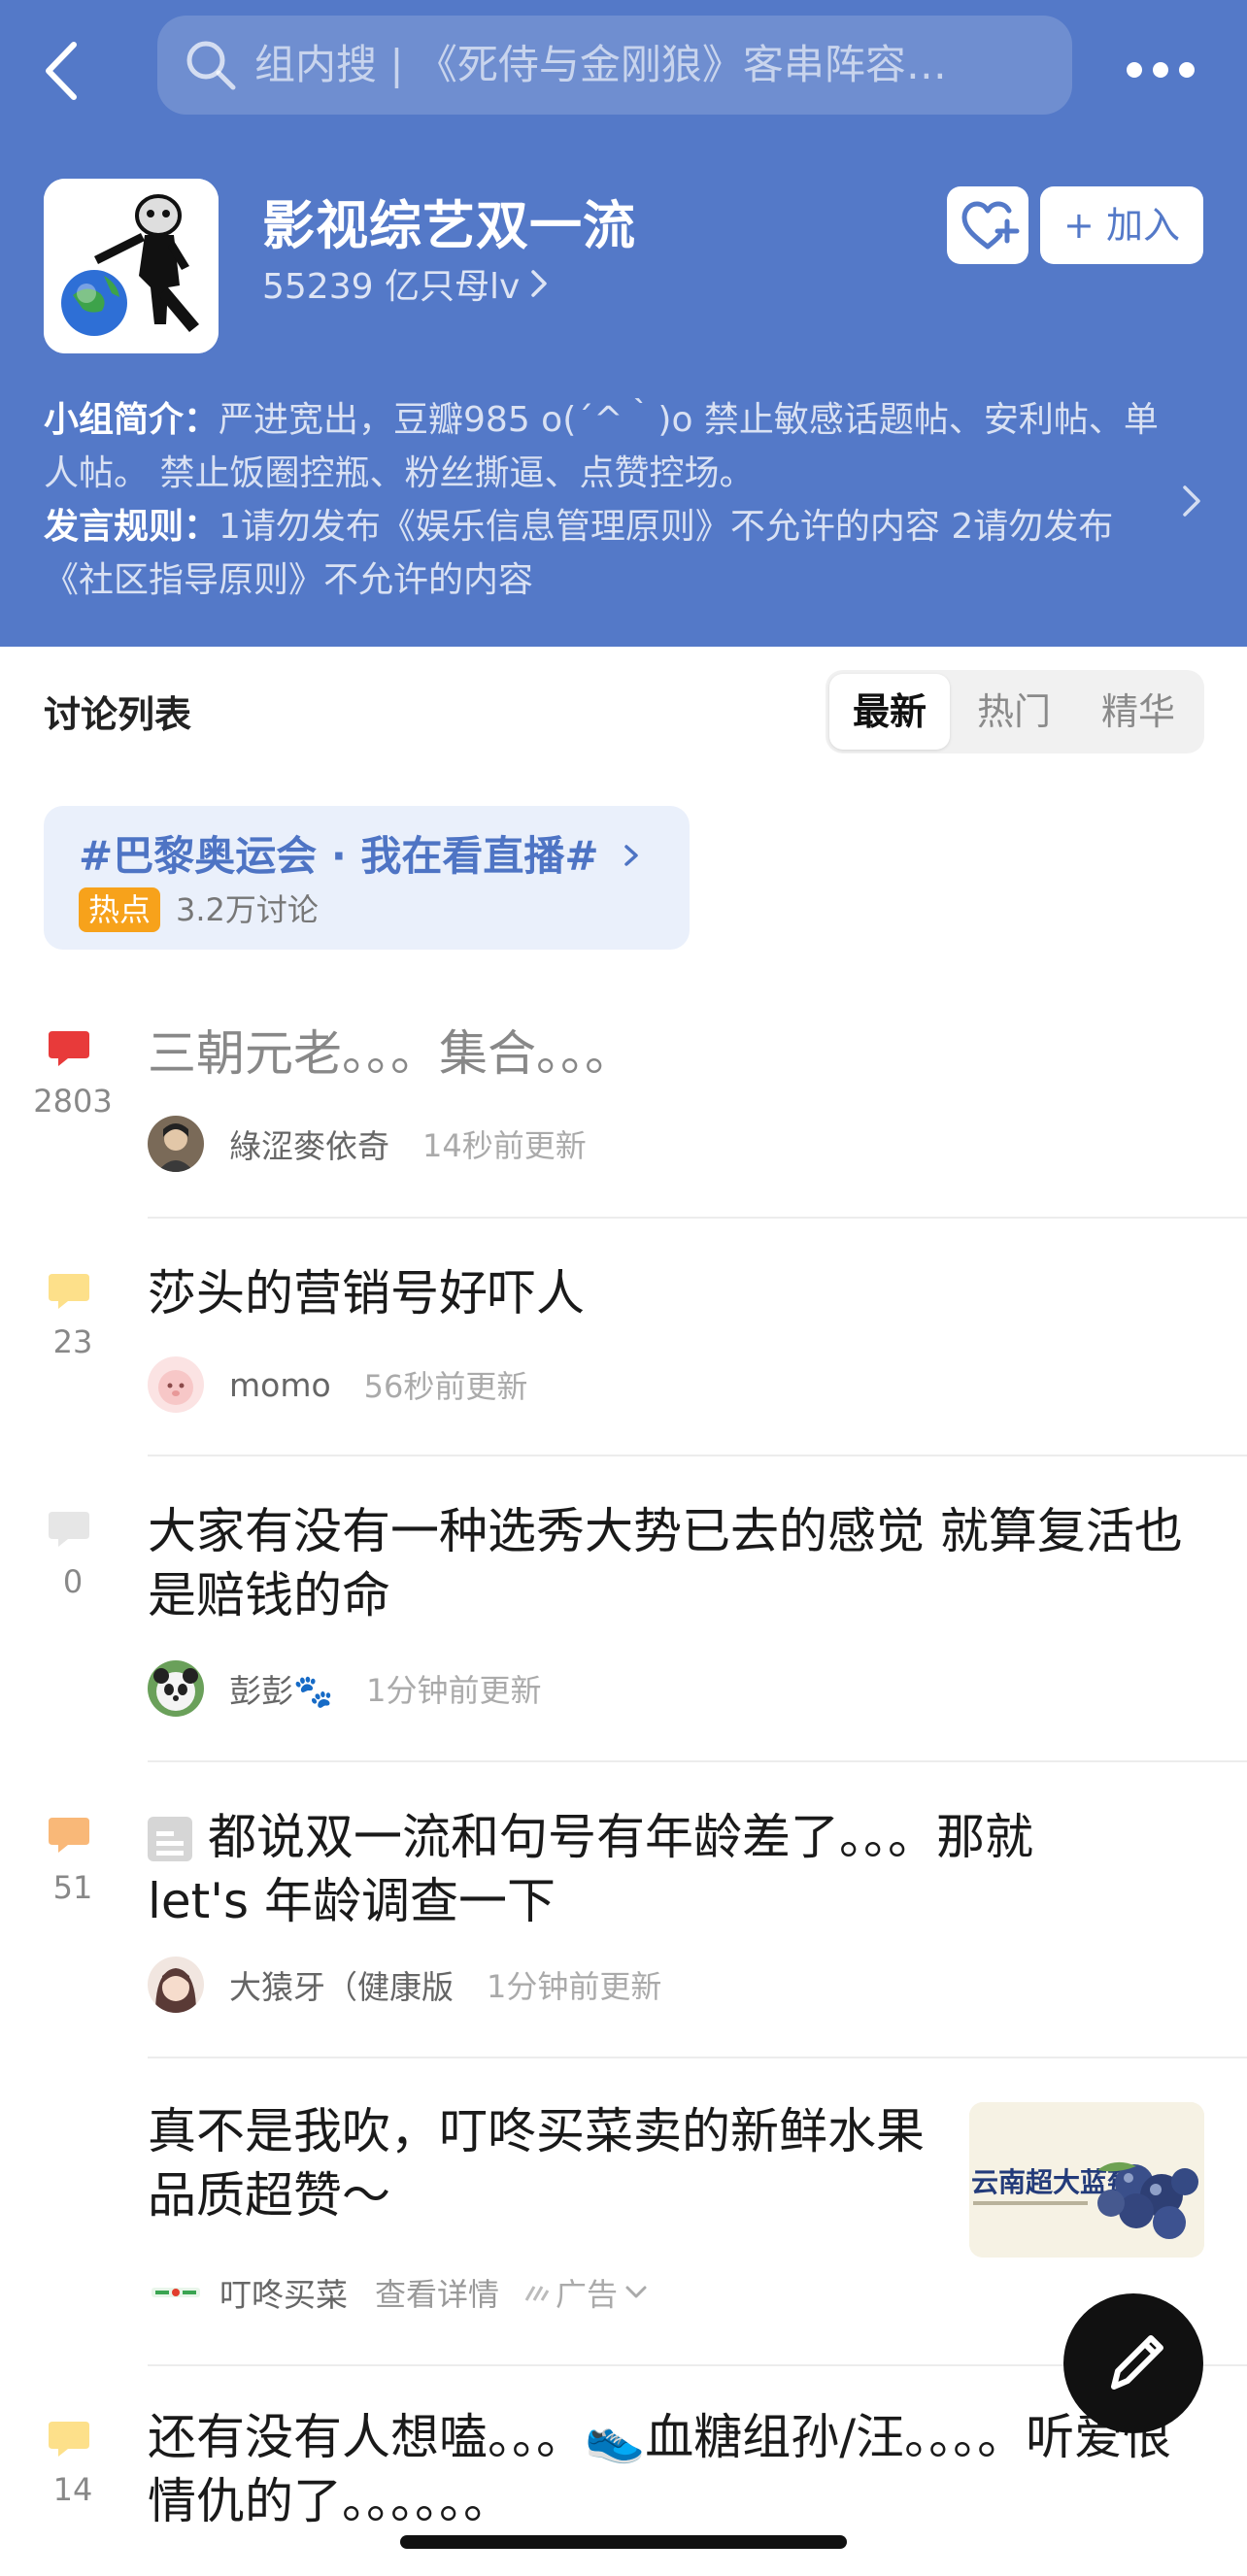 This screenshot has width=1247, height=2576. I want to click on author-name: 彭彭🐾, so click(281, 1691).